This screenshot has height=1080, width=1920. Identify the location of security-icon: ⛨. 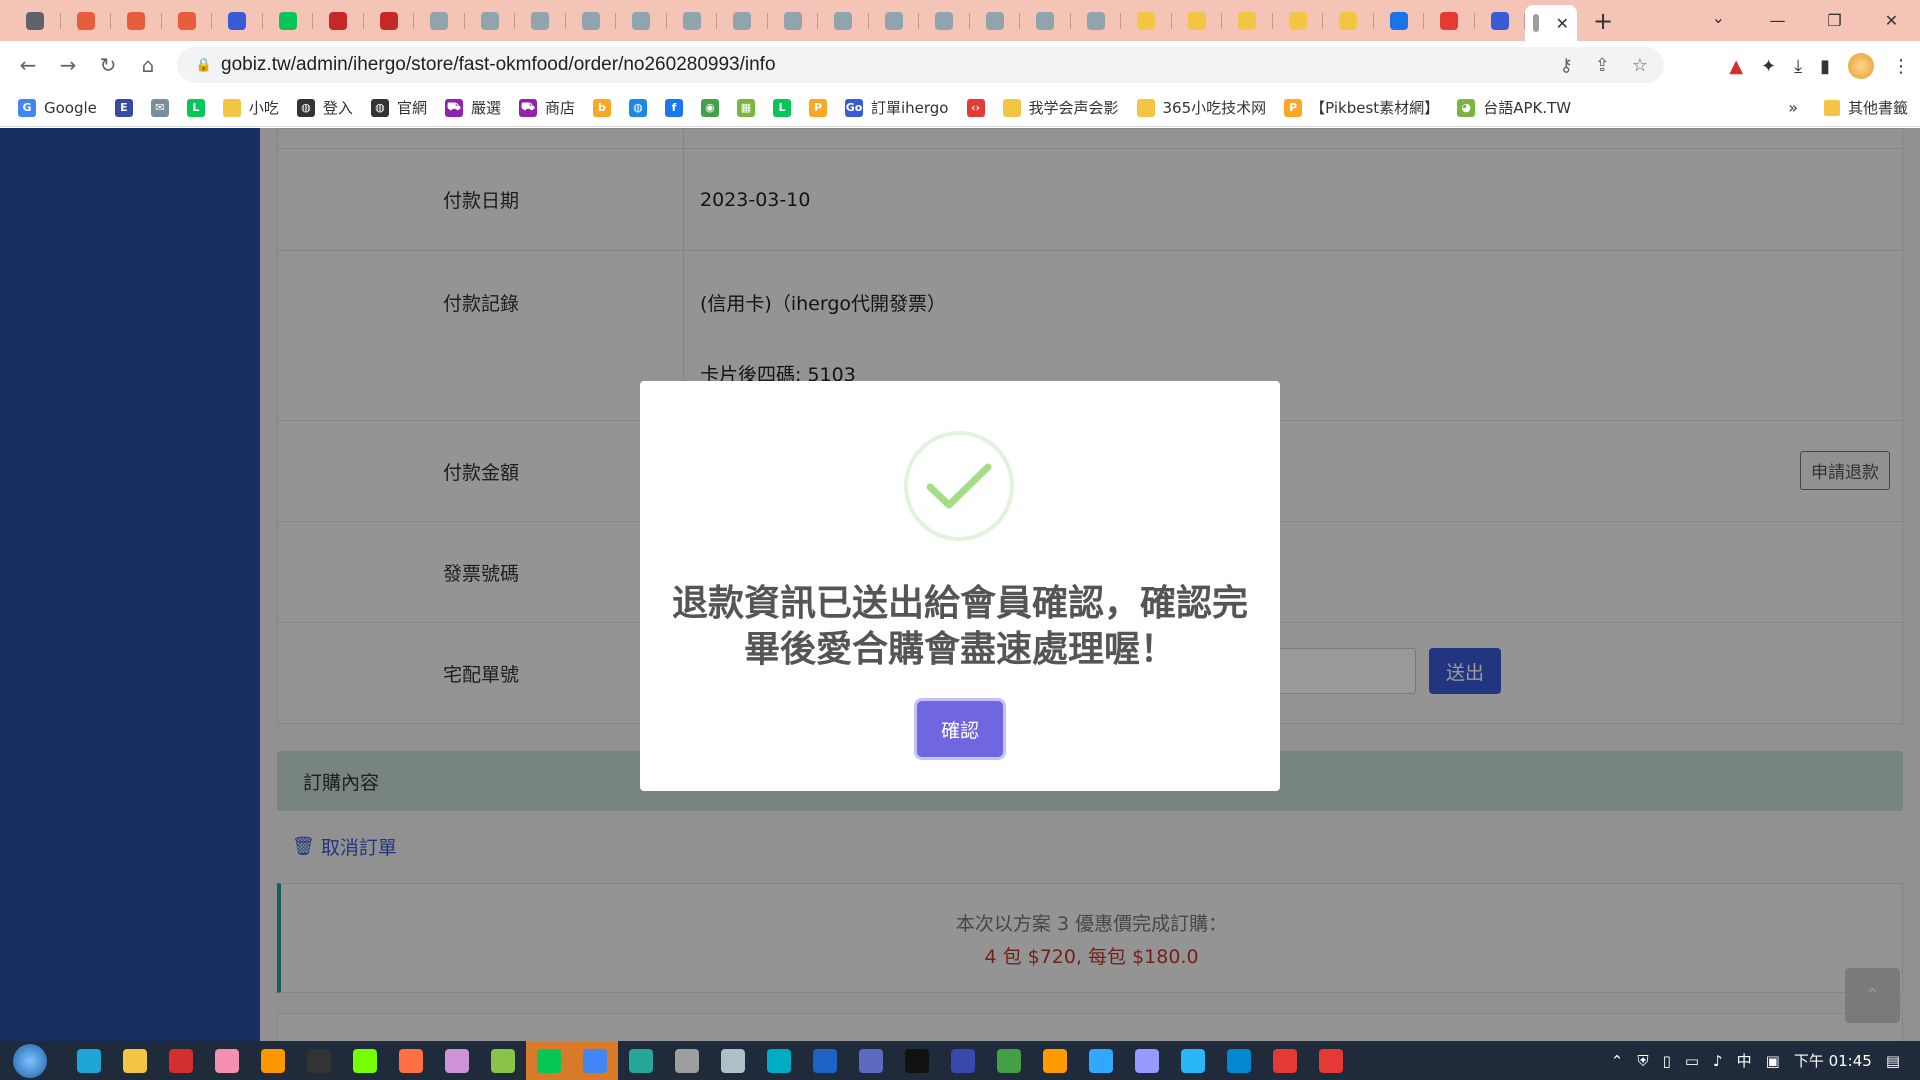
(1642, 1061).